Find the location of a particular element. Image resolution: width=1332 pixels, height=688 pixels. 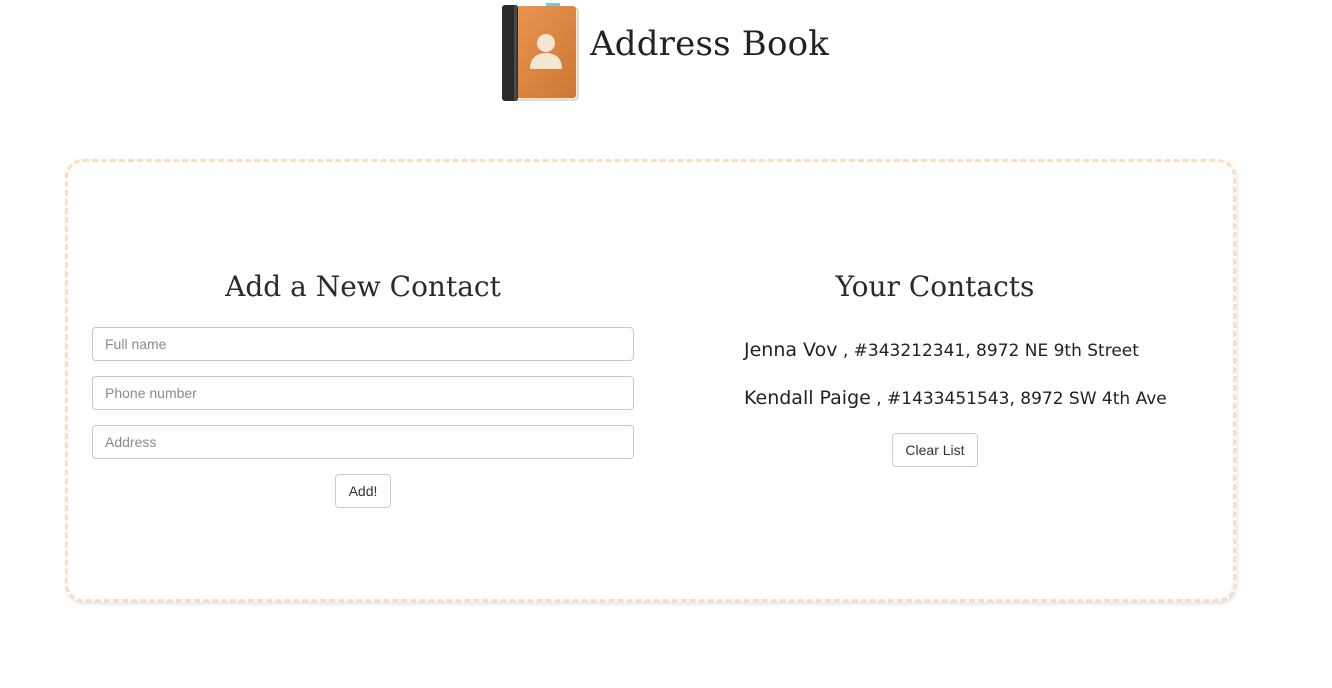

clear-list-button: Clear List is located at coordinates (935, 450).